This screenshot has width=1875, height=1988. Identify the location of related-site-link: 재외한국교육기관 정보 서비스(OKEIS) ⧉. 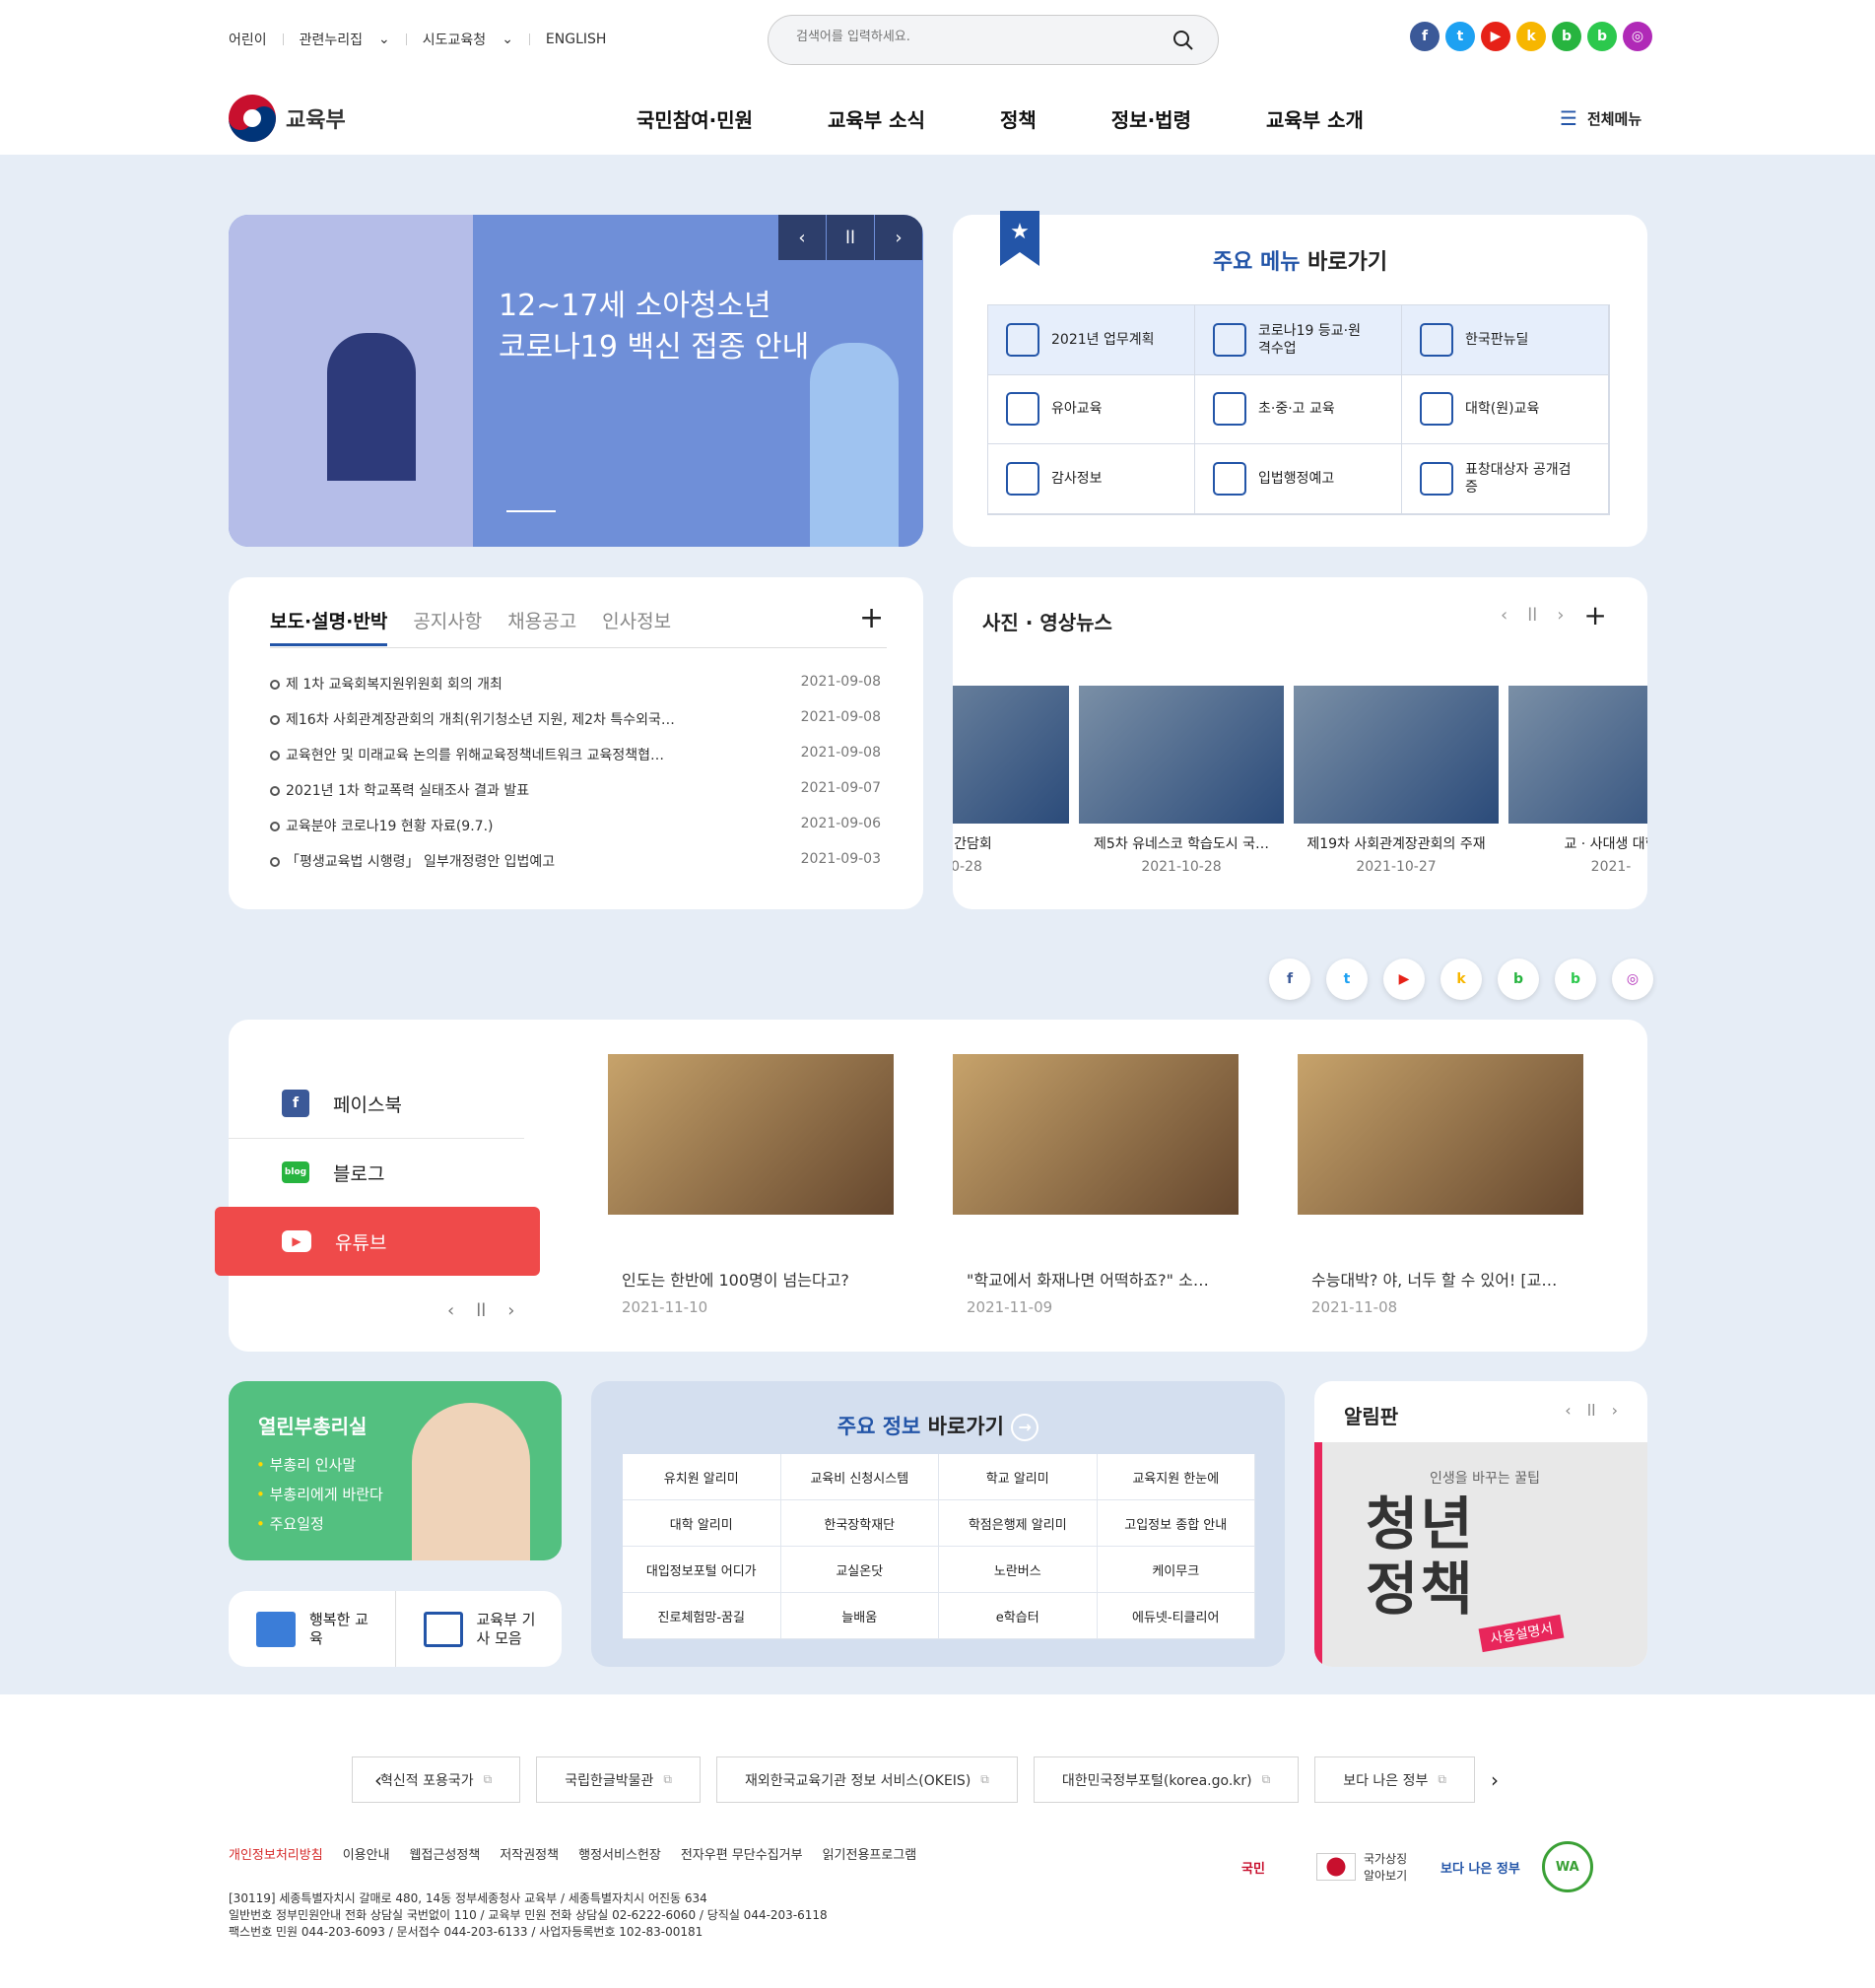
(866, 1780).